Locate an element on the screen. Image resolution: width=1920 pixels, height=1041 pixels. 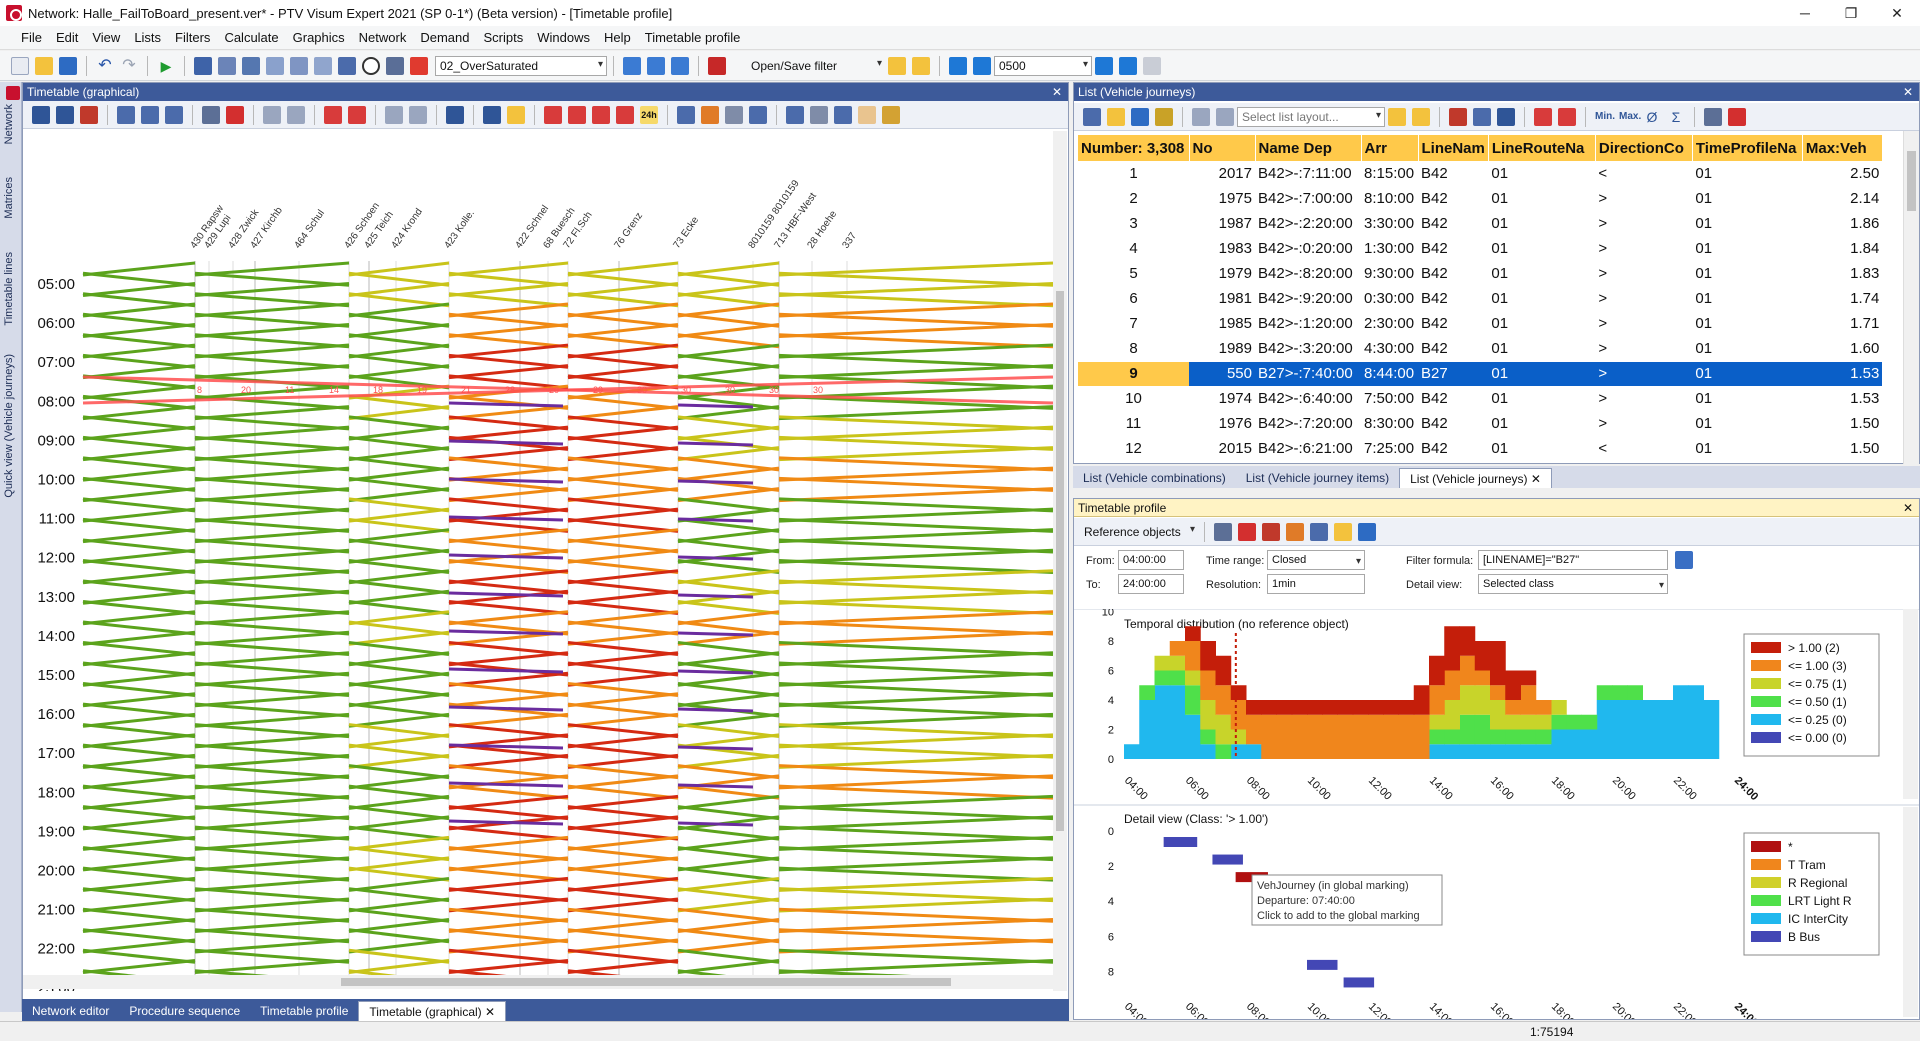
table-row: 4 1983 B42>-:0:20:00 1:30:00 B42 01 >01 1.84 is located at coordinates (1480, 249).